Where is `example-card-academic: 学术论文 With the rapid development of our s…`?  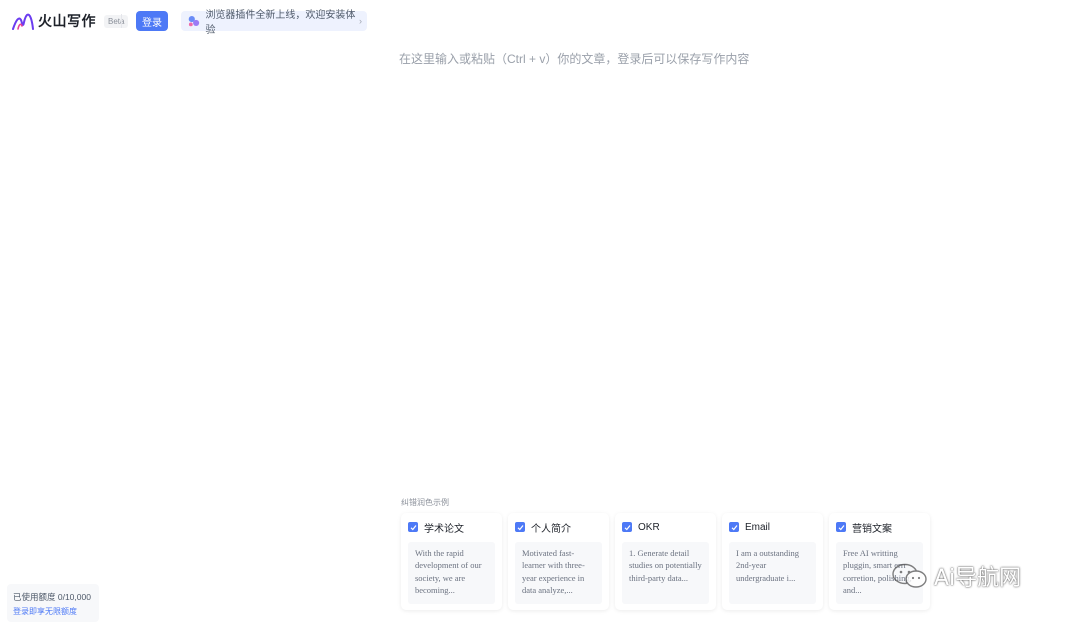
example-card-academic: 学术论文 With the rapid development of our s… is located at coordinates (451, 561).